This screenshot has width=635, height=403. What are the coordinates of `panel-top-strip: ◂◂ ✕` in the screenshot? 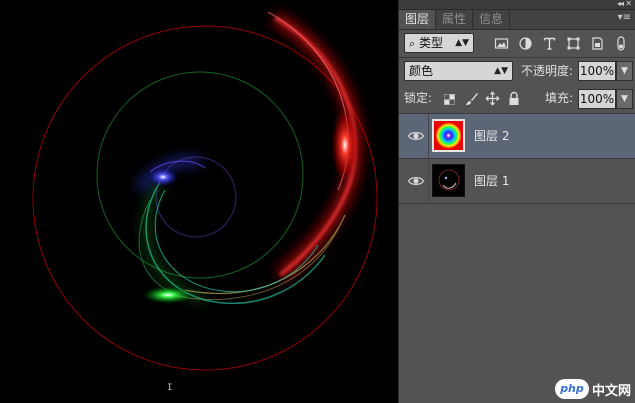 It's located at (517, 5).